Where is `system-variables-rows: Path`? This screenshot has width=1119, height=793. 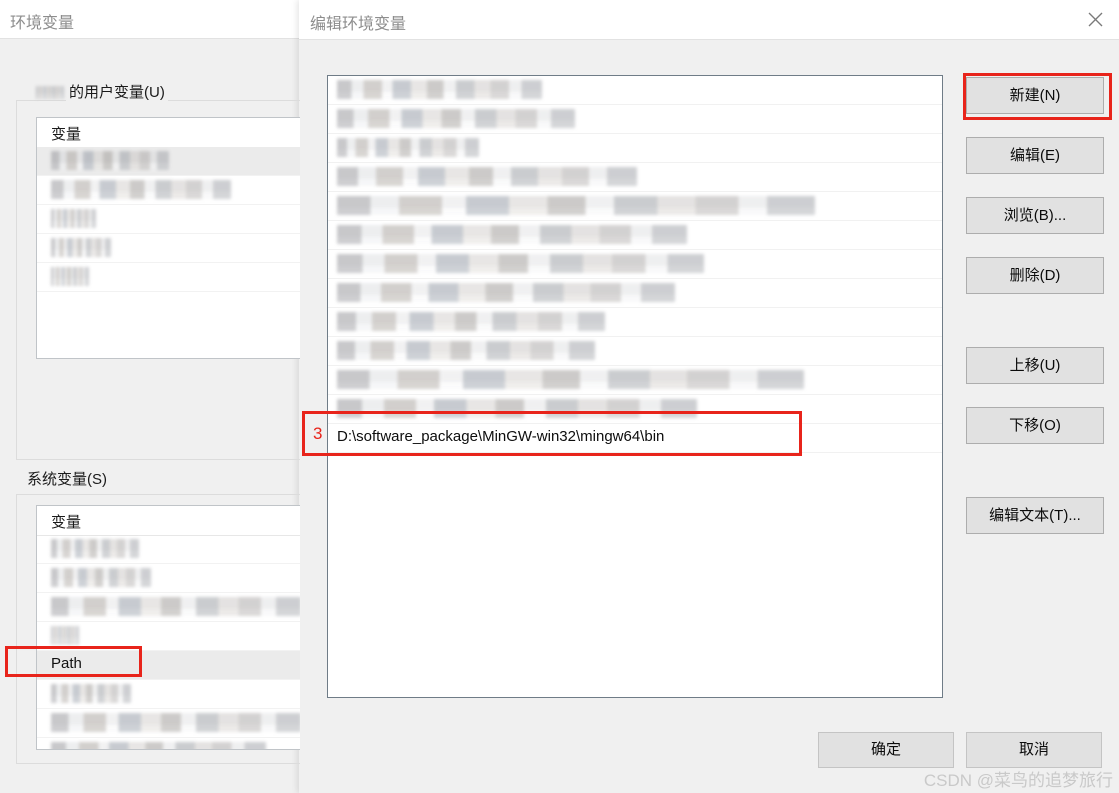 system-variables-rows: Path is located at coordinates (168, 642).